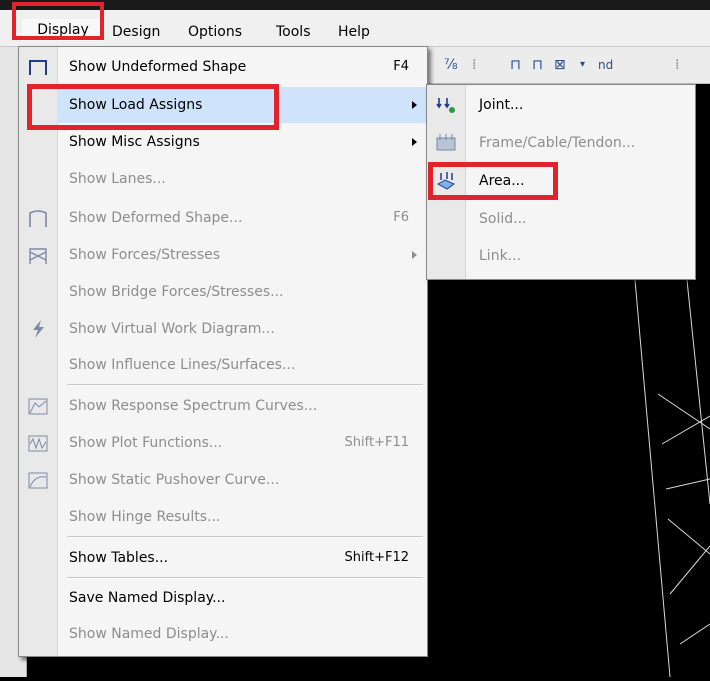 The image size is (710, 681). Describe the element at coordinates (158, 67) in the screenshot. I see `menu-item-label: Show Undeformed Shape` at that location.